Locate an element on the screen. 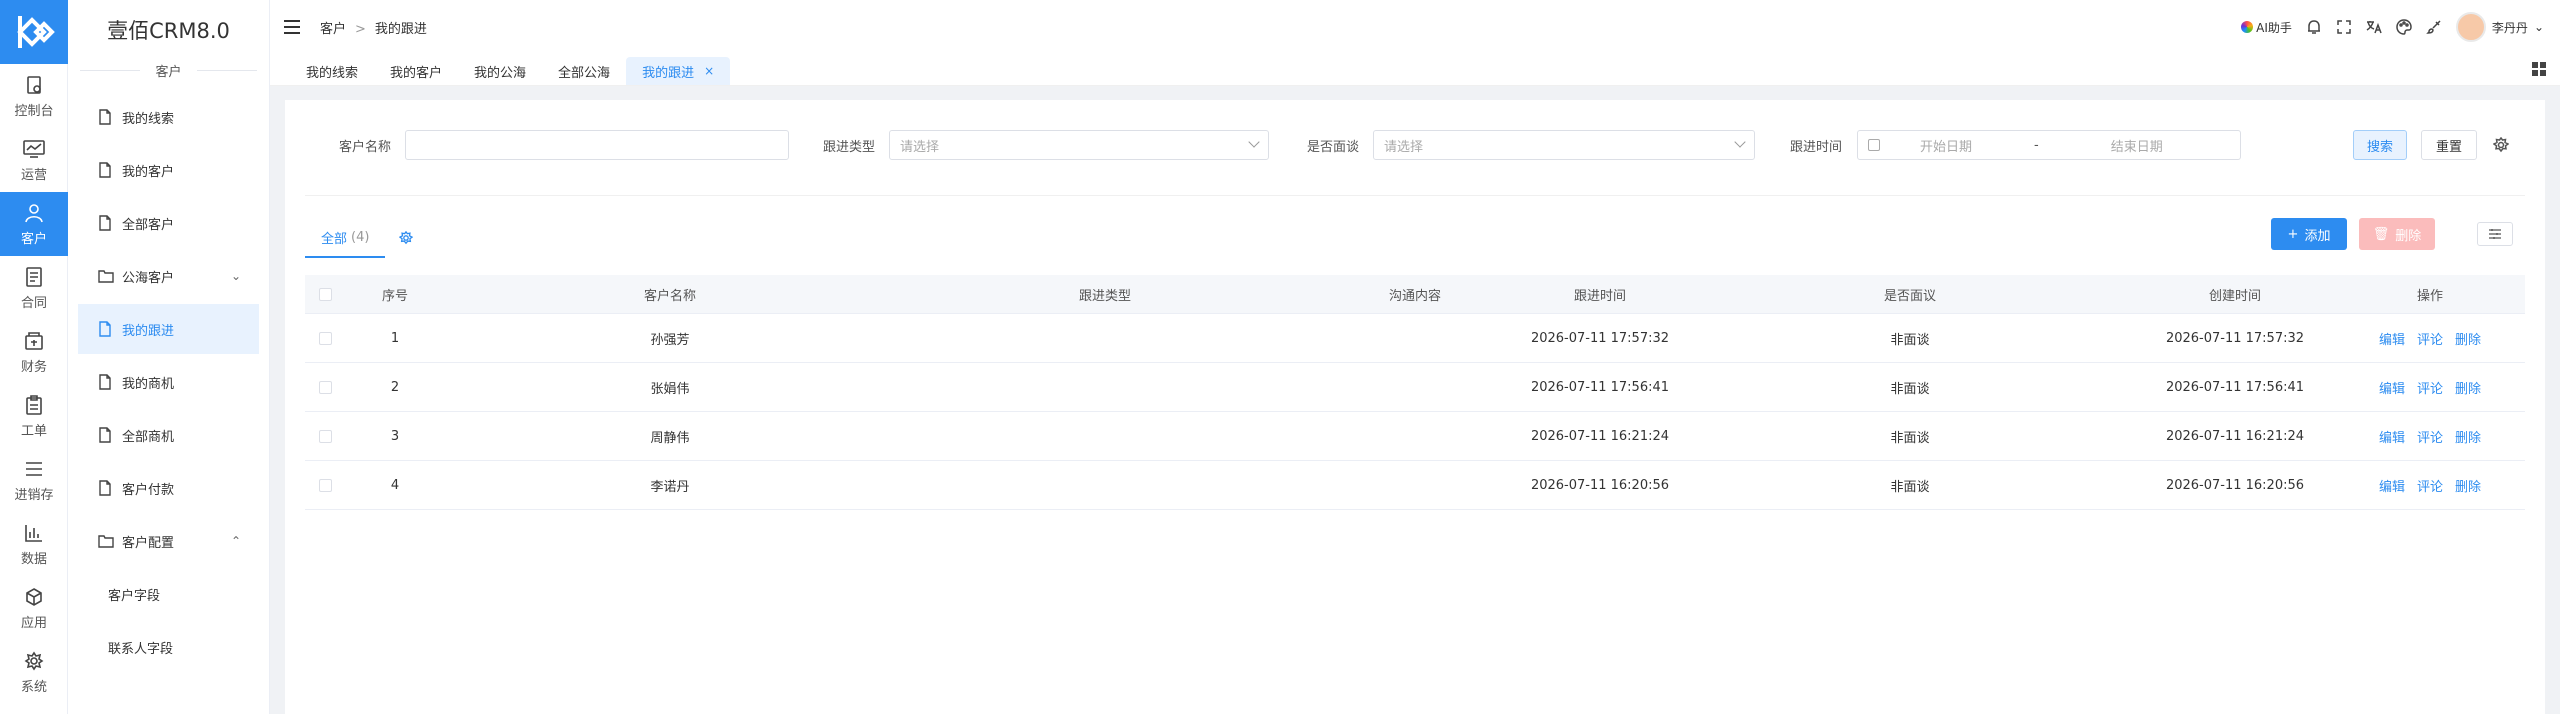  row-followup-time: 2026-07-11 16:20:56 is located at coordinates (1600, 485).